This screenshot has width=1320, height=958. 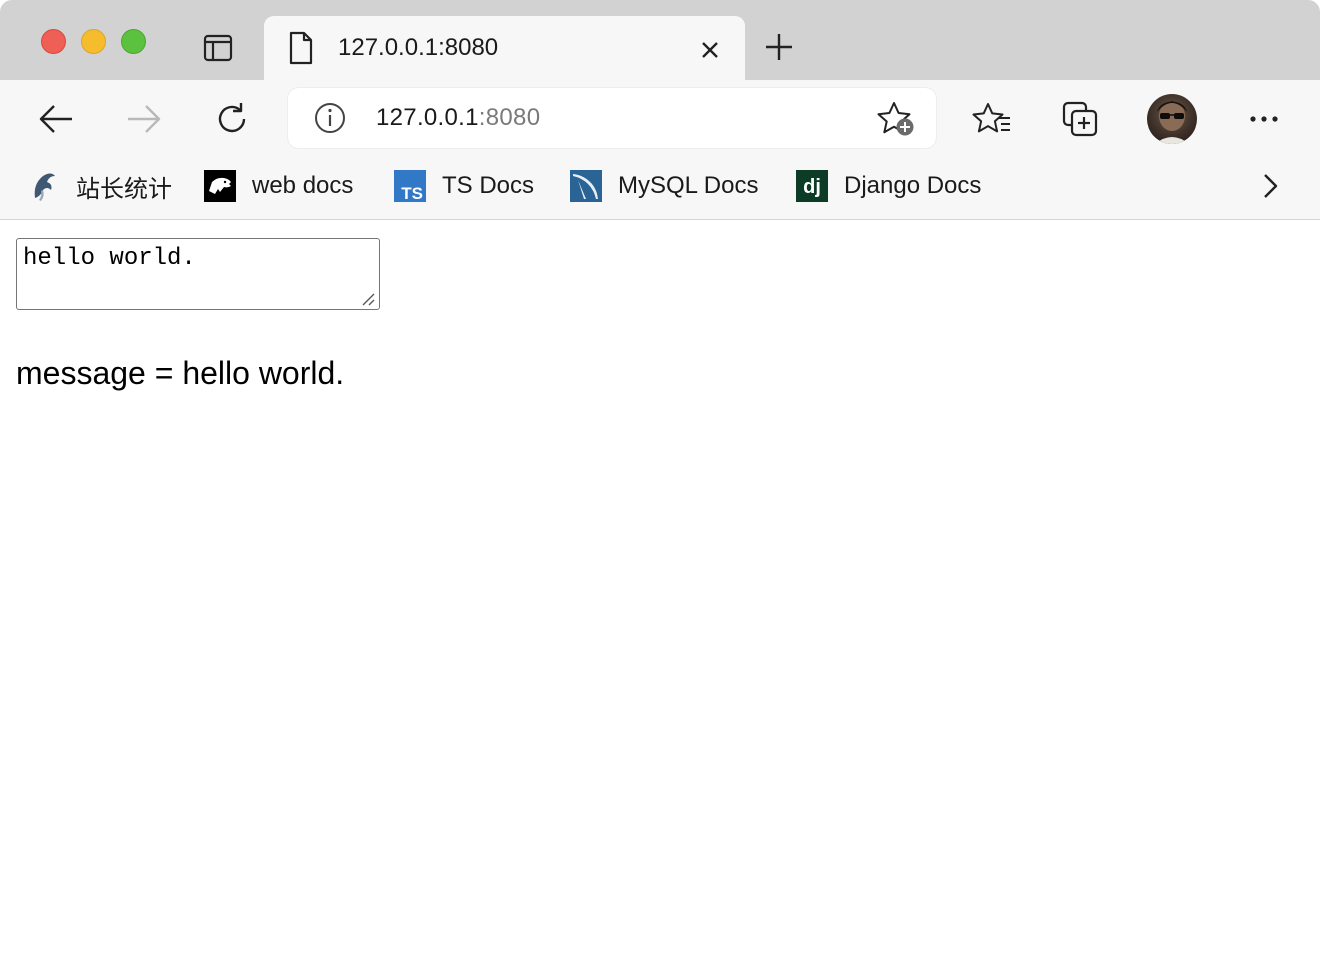 What do you see at coordinates (412, 193) in the screenshot?
I see `svg-text: TS` at bounding box center [412, 193].